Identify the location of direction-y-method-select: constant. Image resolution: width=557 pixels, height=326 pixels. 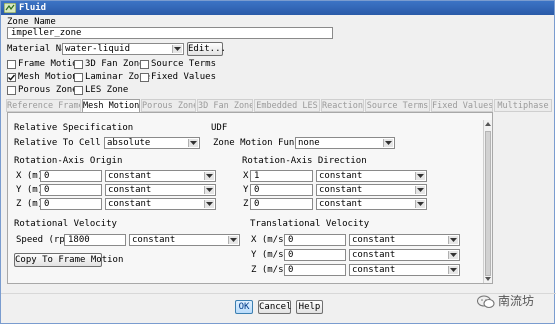
(371, 190).